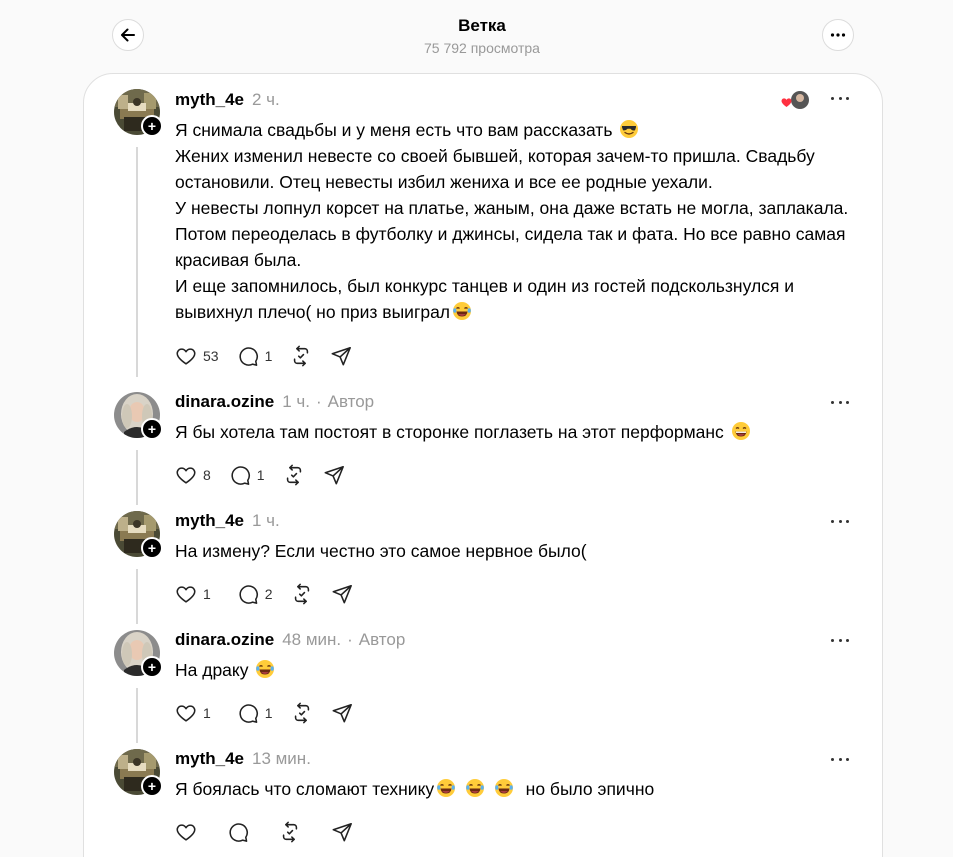 The width and height of the screenshot is (953, 857). Describe the element at coordinates (311, 639) in the screenshot. I see `timestamp: 48 мин.` at that location.